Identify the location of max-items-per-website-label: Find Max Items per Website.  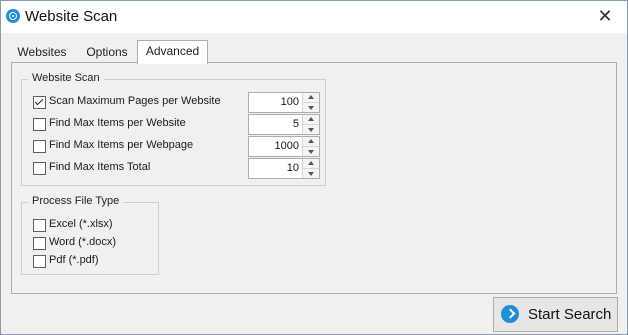
(117, 123).